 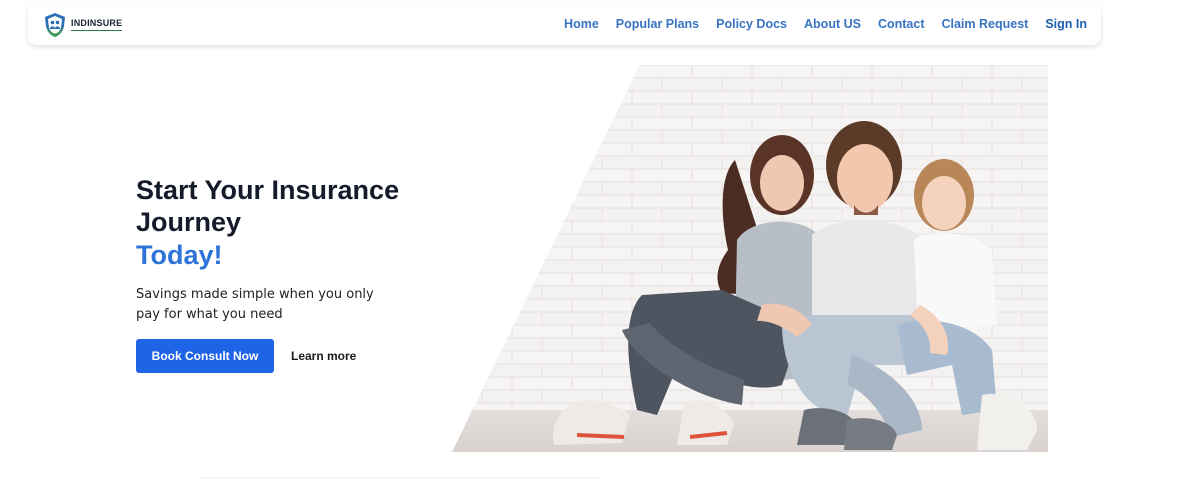 I want to click on nav-link-popular-plans: Popular Plans, so click(x=657, y=24).